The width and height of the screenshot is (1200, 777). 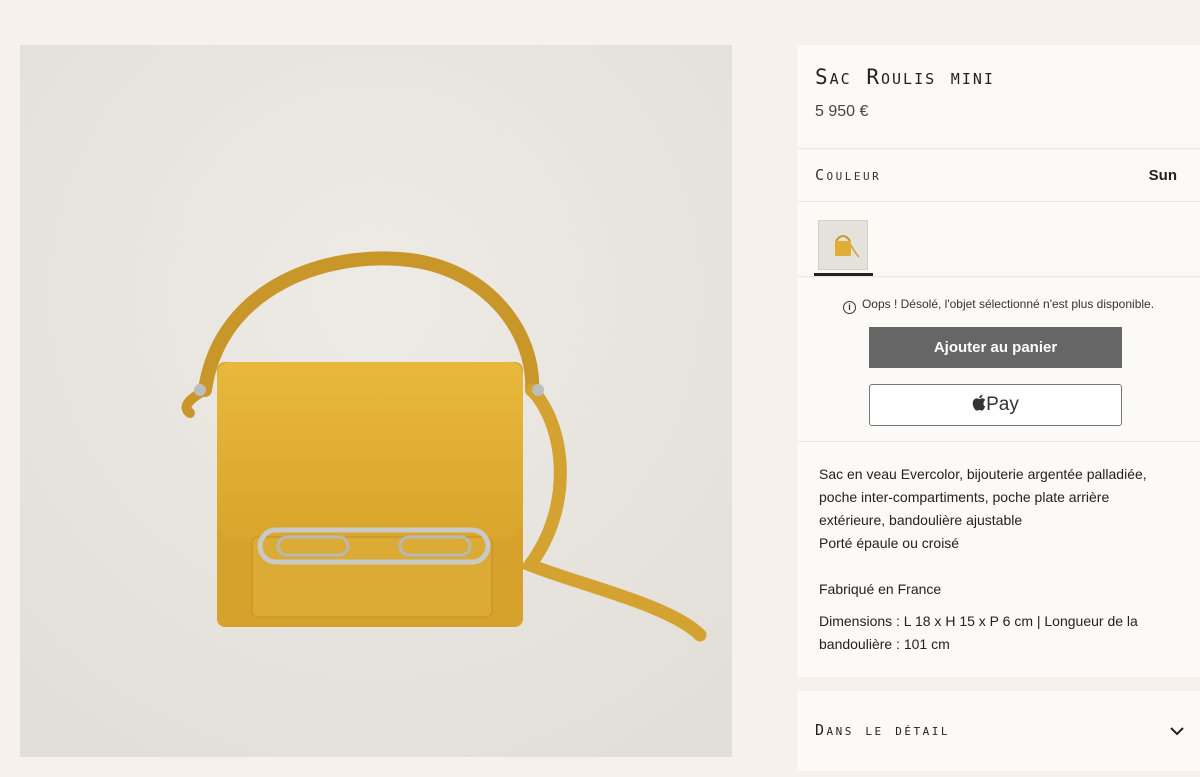 I want to click on chevron-down-icon, so click(x=1177, y=730).